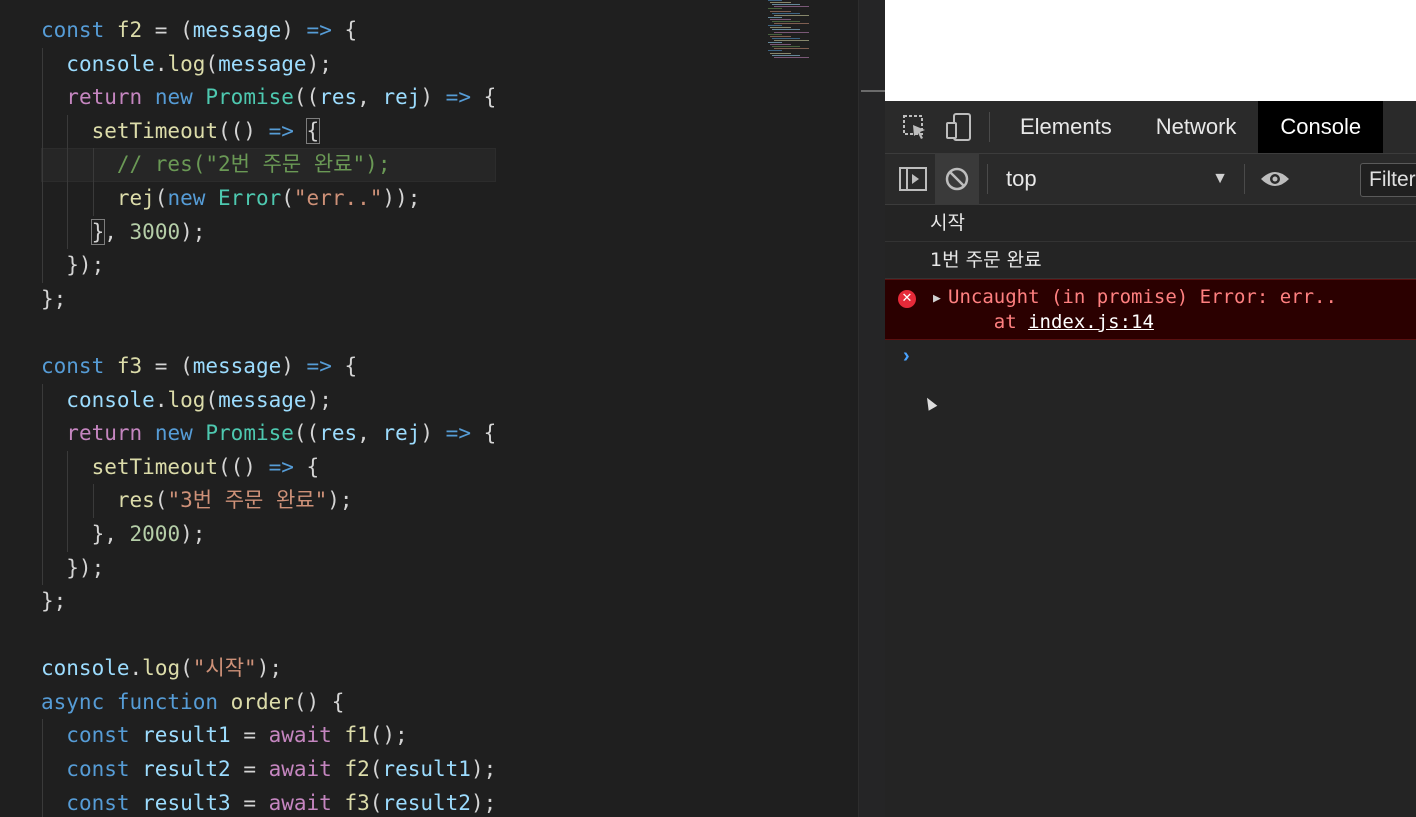  I want to click on code-token: 2000, so click(155, 533).